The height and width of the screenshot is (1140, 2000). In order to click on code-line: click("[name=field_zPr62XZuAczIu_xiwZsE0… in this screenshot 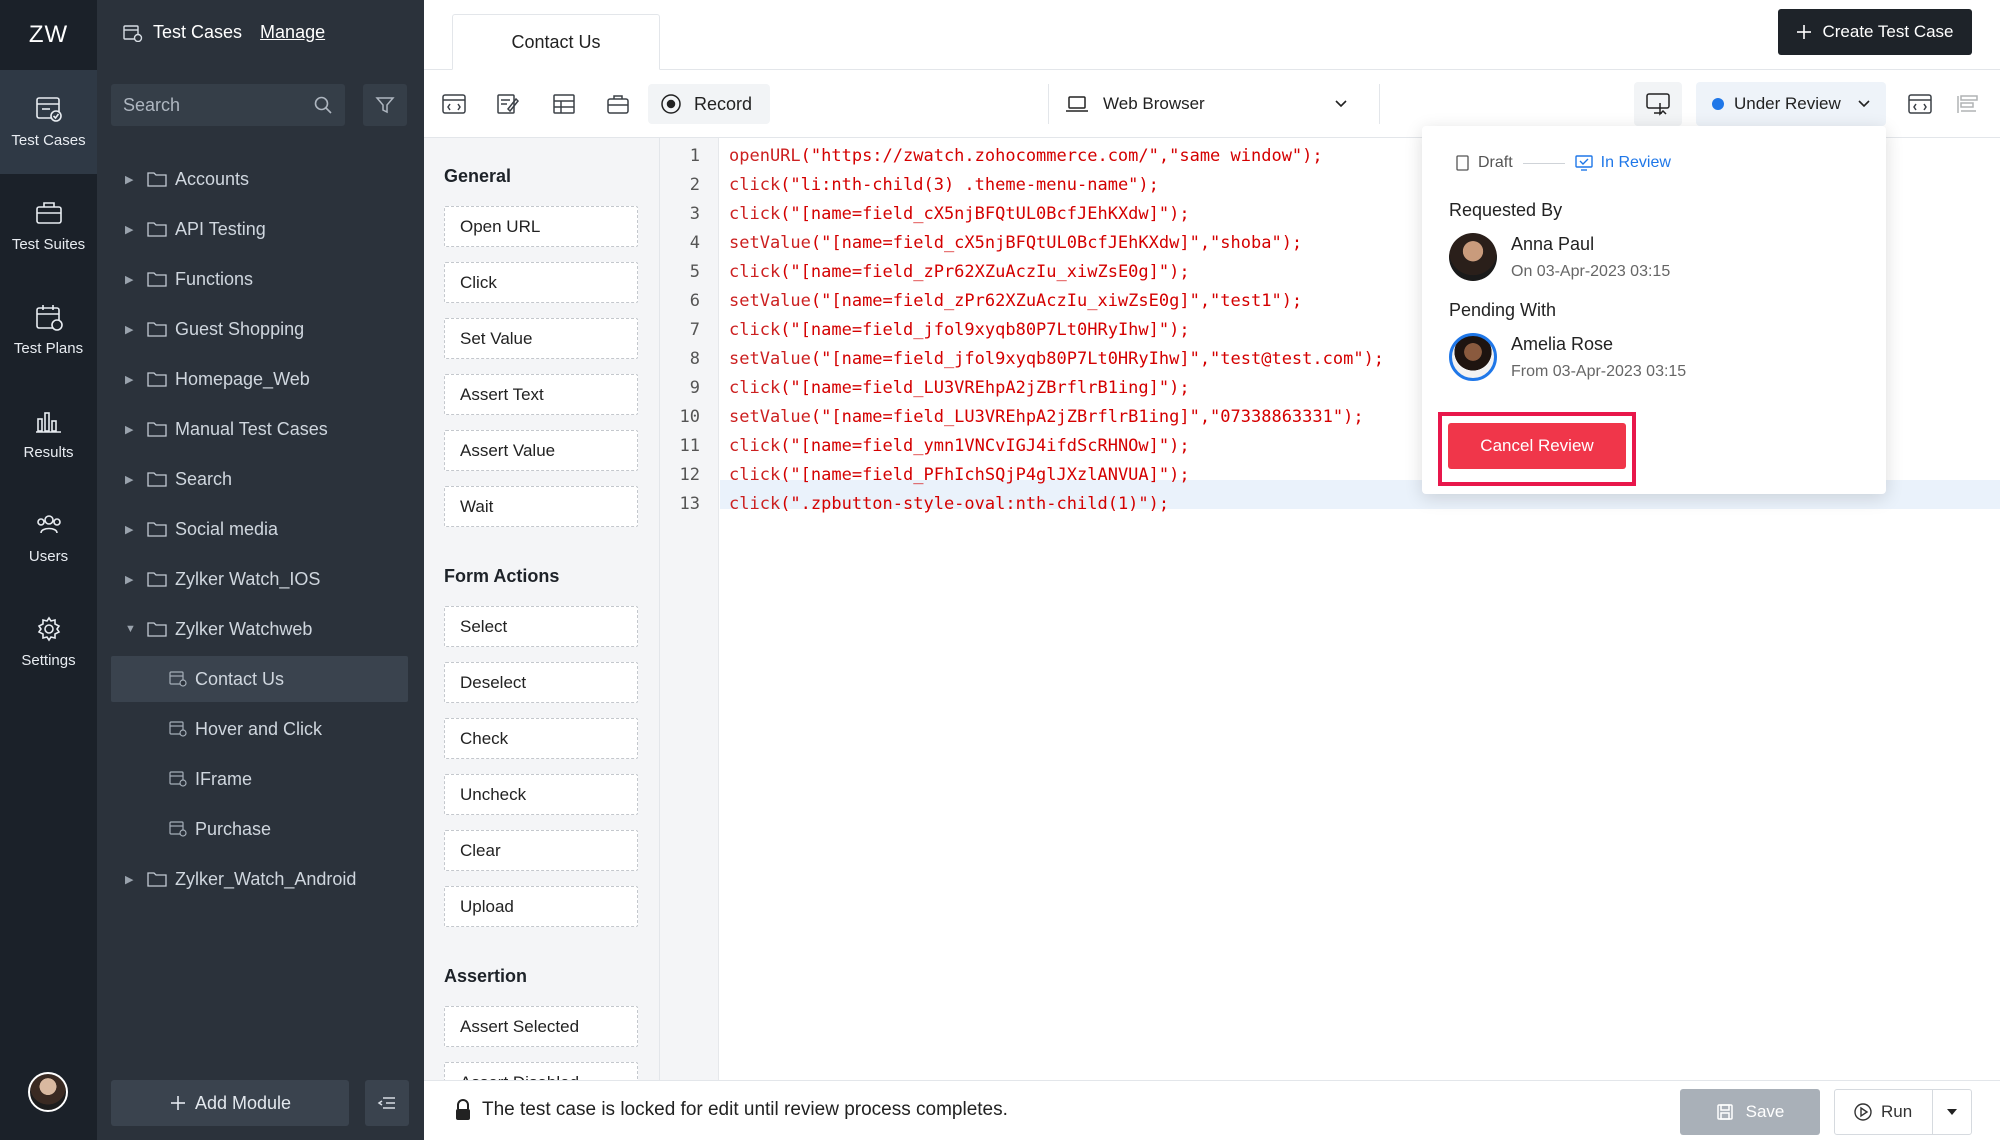, I will do `click(959, 272)`.